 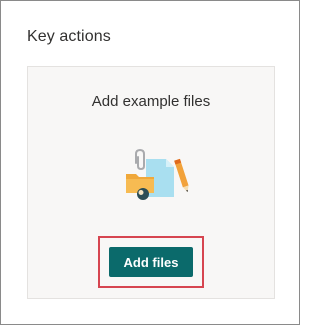 What do you see at coordinates (151, 101) in the screenshot?
I see `card-title: Add example files` at bounding box center [151, 101].